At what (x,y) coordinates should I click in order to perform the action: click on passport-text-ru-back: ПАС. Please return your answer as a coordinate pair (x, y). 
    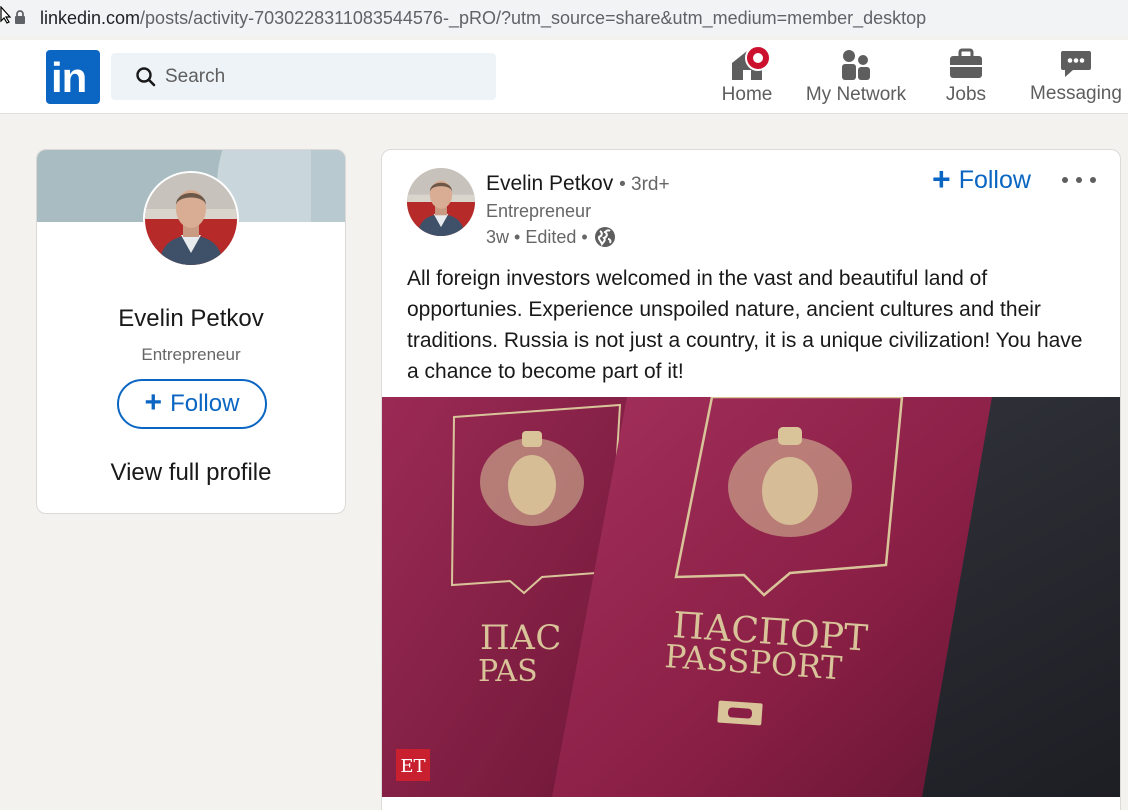
    Looking at the image, I should click on (520, 638).